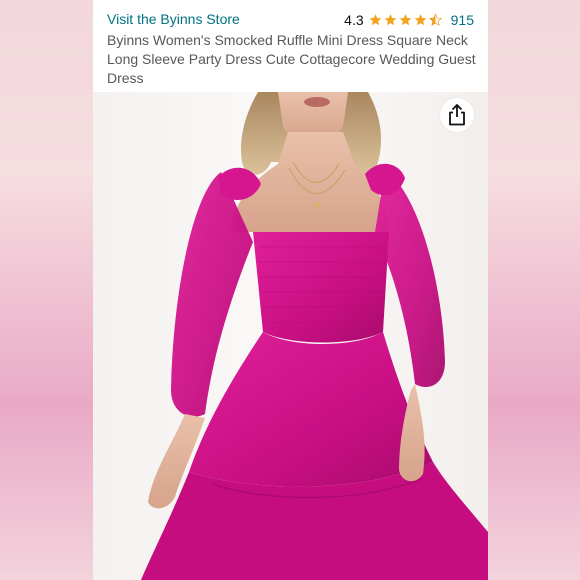  I want to click on rating-count: 915, so click(462, 20).